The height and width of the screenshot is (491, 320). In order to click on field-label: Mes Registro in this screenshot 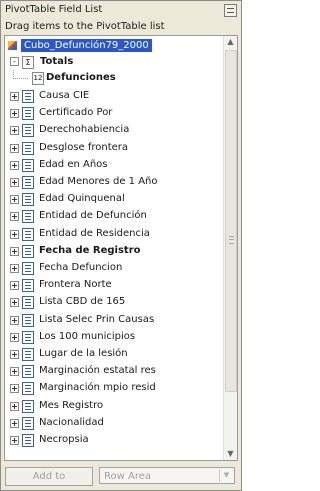, I will do `click(71, 405)`.